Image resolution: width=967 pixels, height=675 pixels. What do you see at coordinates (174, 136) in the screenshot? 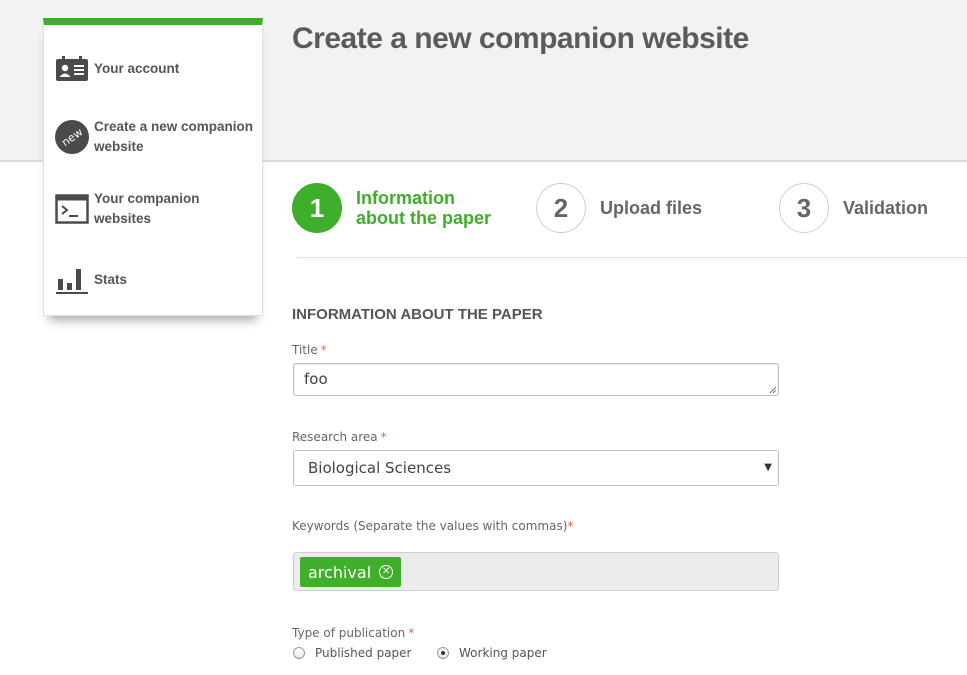
I see `sidebar-item-label: Create a new companion website` at bounding box center [174, 136].